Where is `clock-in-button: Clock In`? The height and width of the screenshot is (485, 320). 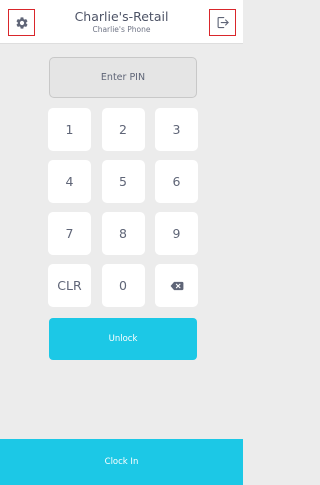
clock-in-button: Clock In is located at coordinates (121, 462).